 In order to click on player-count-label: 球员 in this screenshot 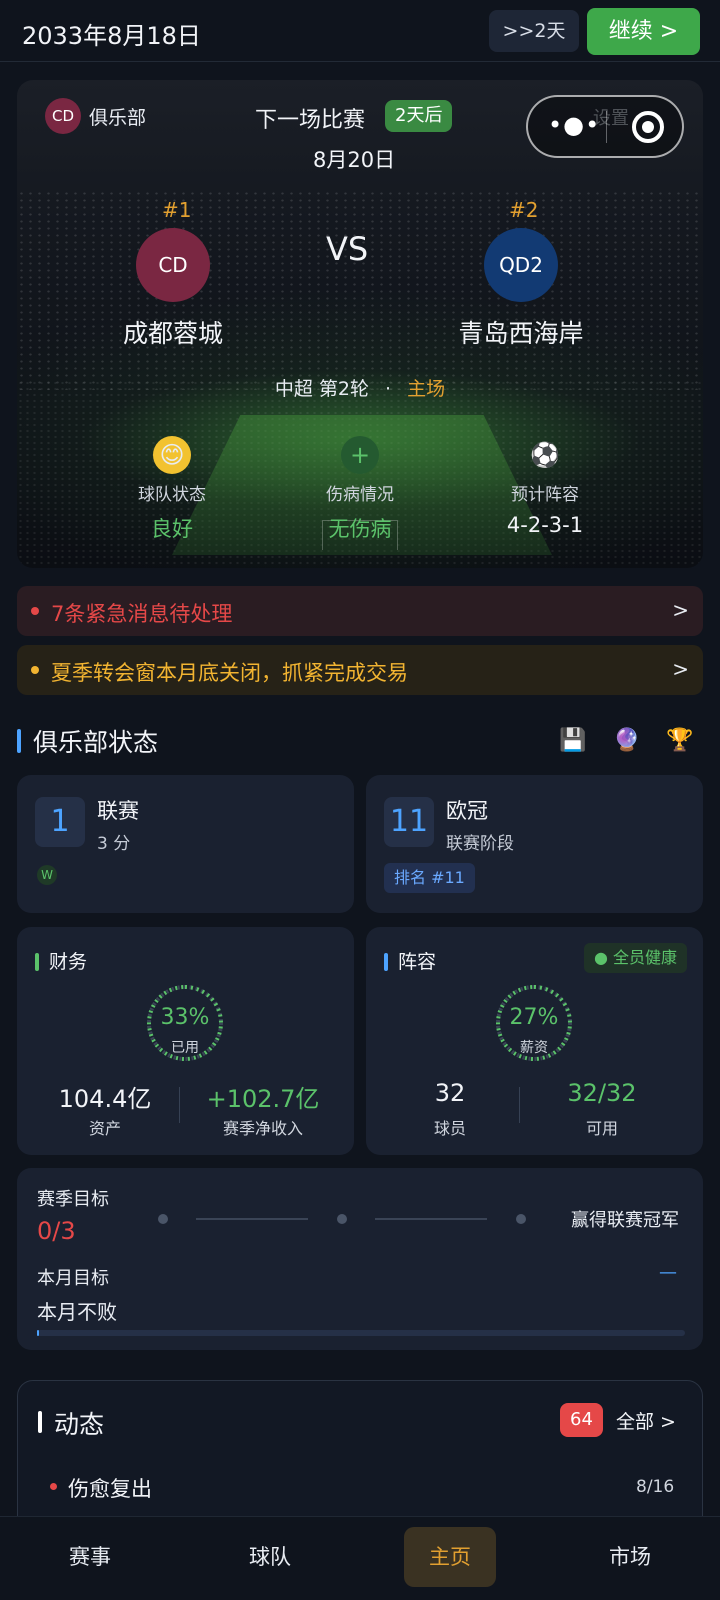, I will do `click(449, 1128)`.